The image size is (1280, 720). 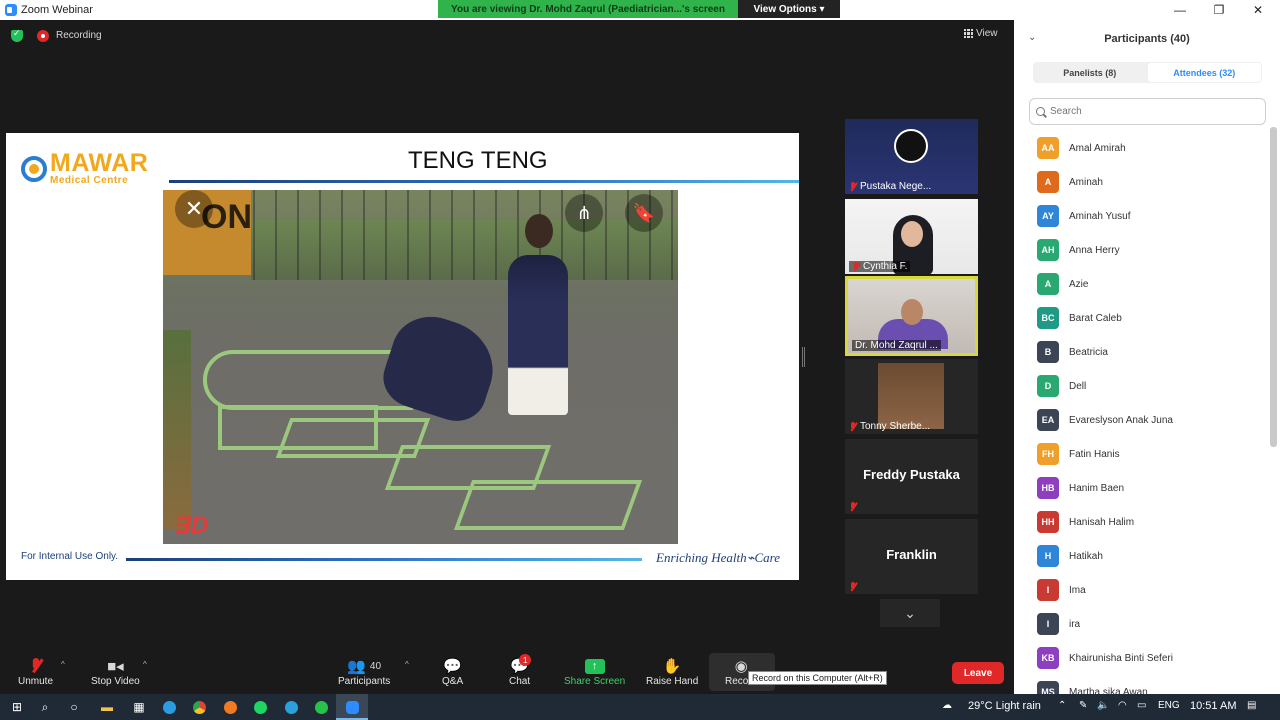 I want to click on chevron-down-icon: ⌄, so click(x=910, y=612).